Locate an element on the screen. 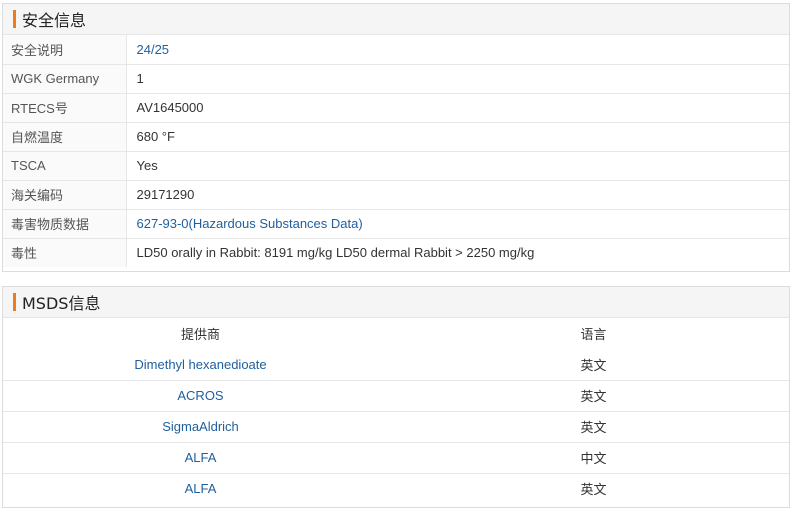  table-row: 自燃温度 680 °F is located at coordinates (396, 137).